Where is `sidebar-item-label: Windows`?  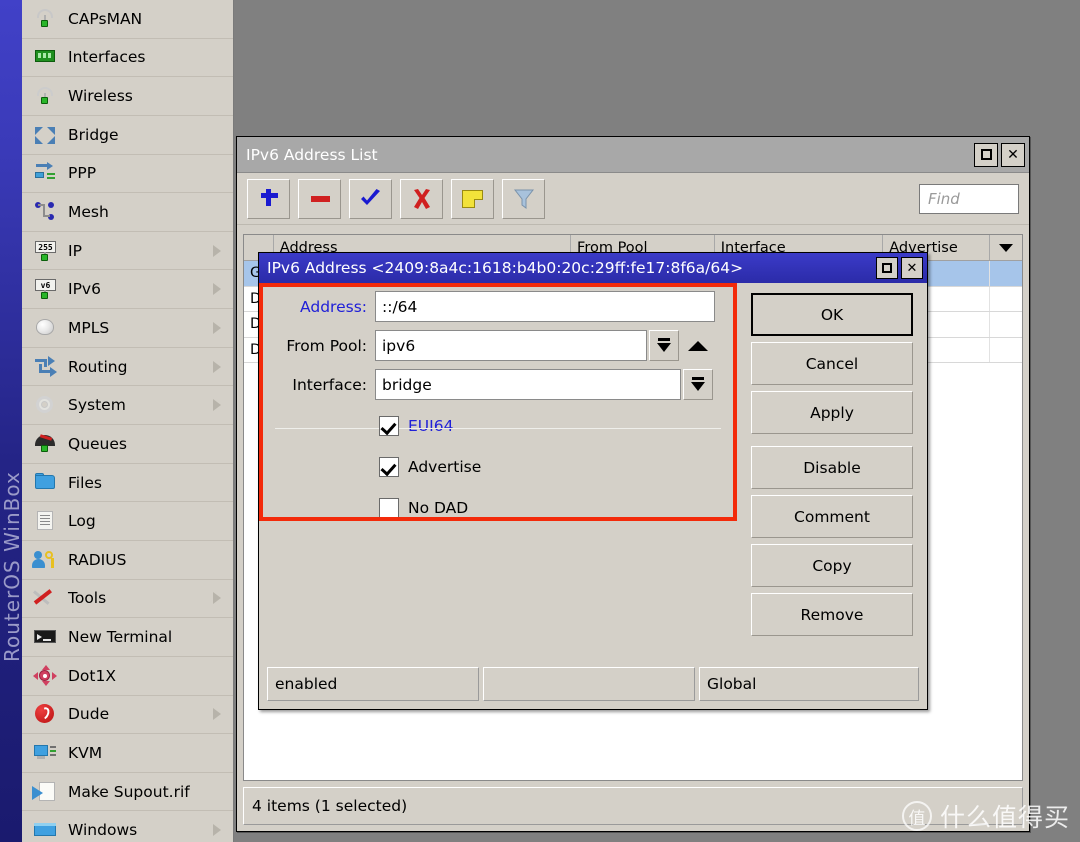
sidebar-item-label: Windows is located at coordinates (103, 830).